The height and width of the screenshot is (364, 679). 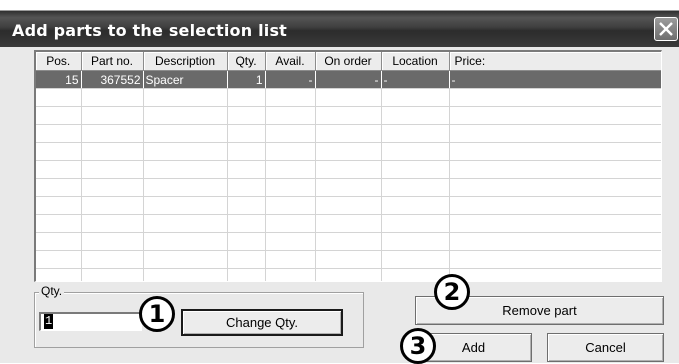 I want to click on qty-group-label: Qty., so click(x=52, y=291).